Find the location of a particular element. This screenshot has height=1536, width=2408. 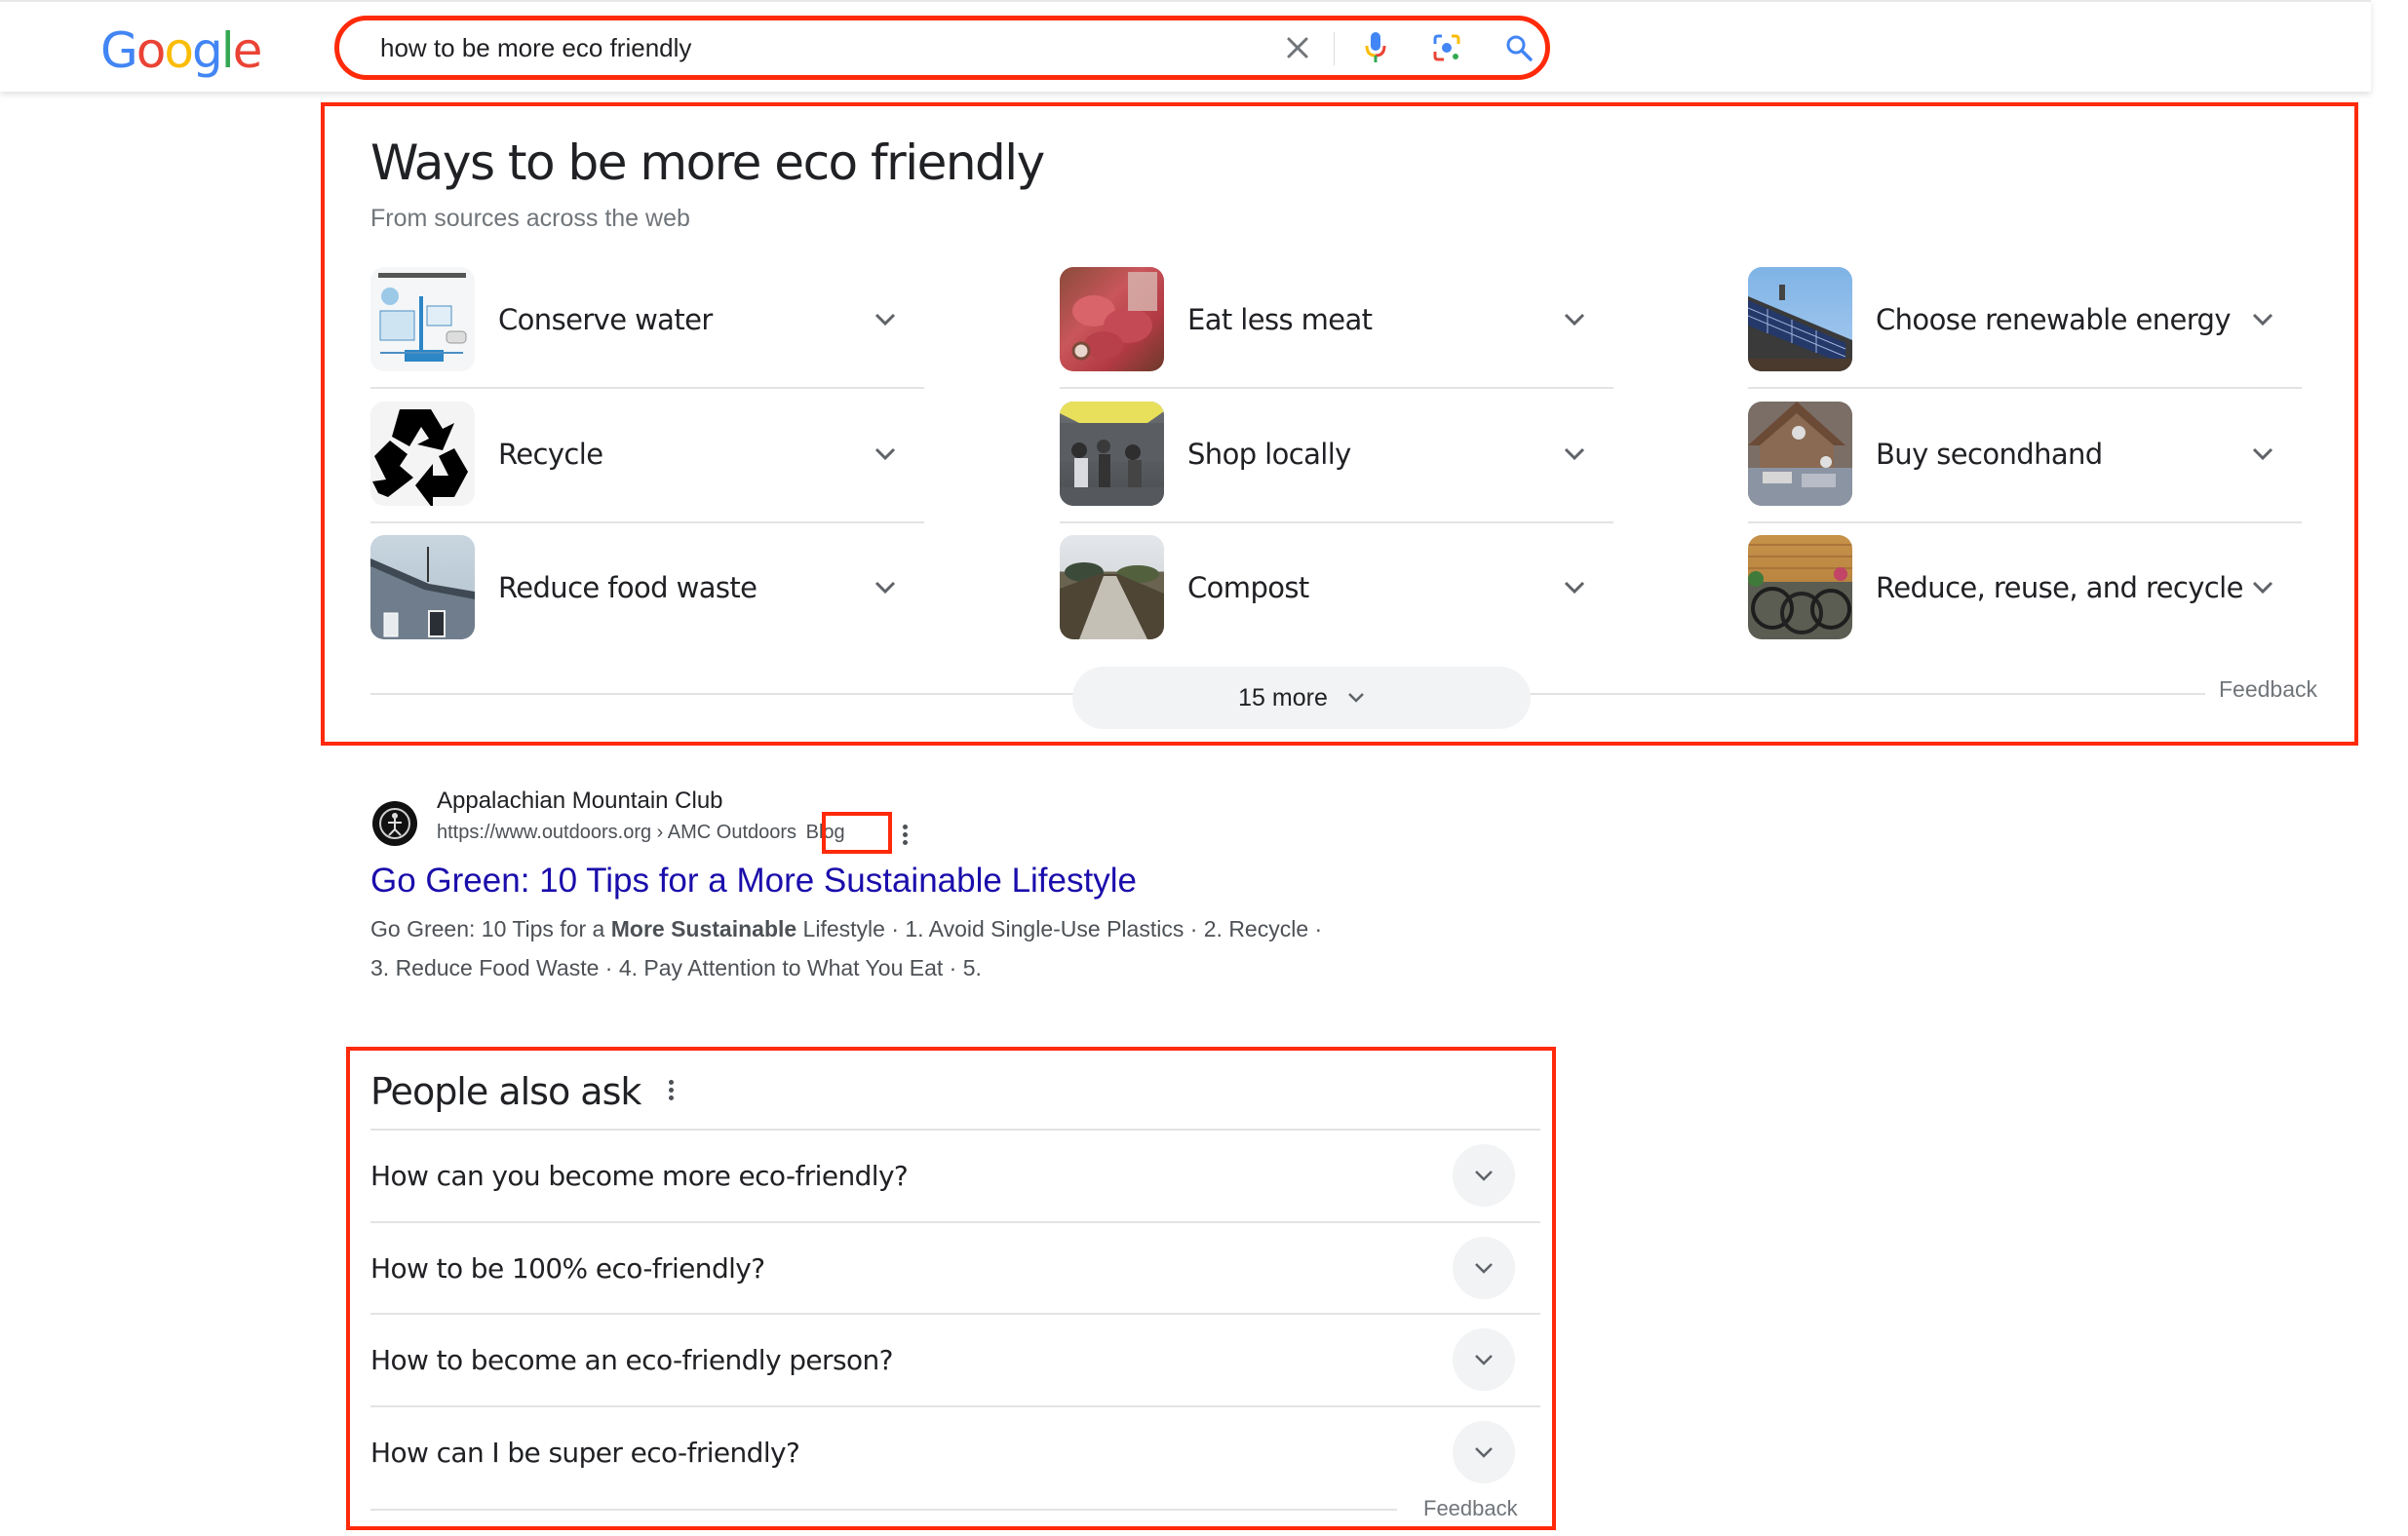

ways-item-reduce-food-waste: Reduce food waste is located at coordinates (647, 587).